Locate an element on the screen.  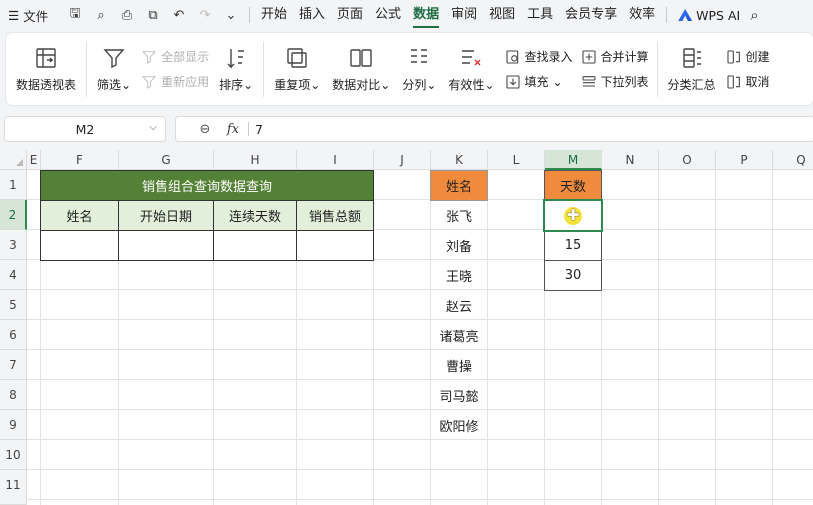
query-title-cell: 销售组合查询数据查询 is located at coordinates (207, 185).